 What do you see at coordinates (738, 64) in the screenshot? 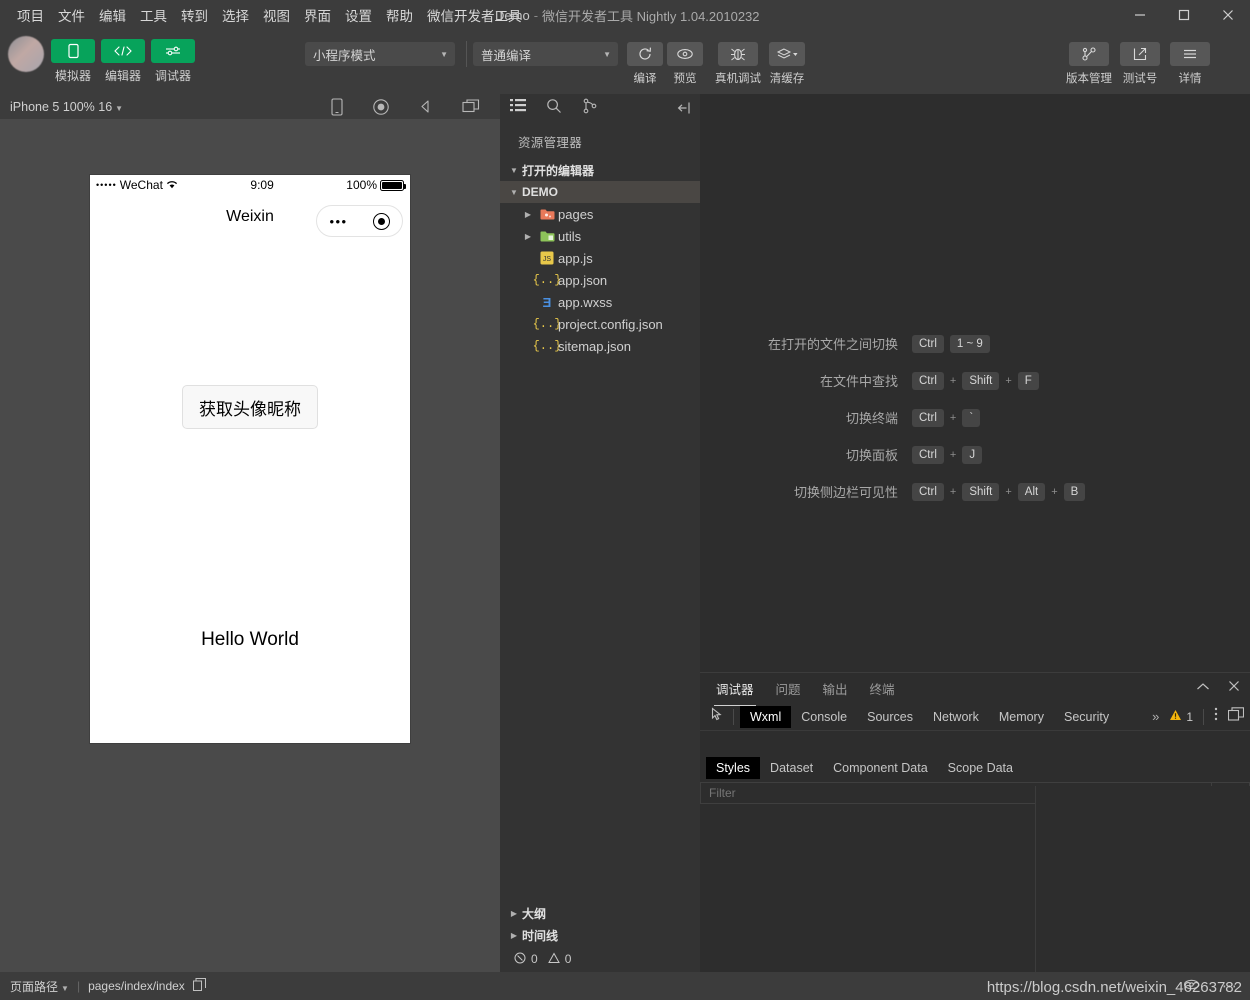
I see `real-device-debug-action: 真机调试` at bounding box center [738, 64].